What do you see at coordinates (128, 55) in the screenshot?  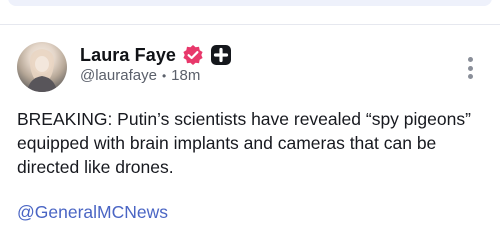 I see `author-name: Laura Faye` at bounding box center [128, 55].